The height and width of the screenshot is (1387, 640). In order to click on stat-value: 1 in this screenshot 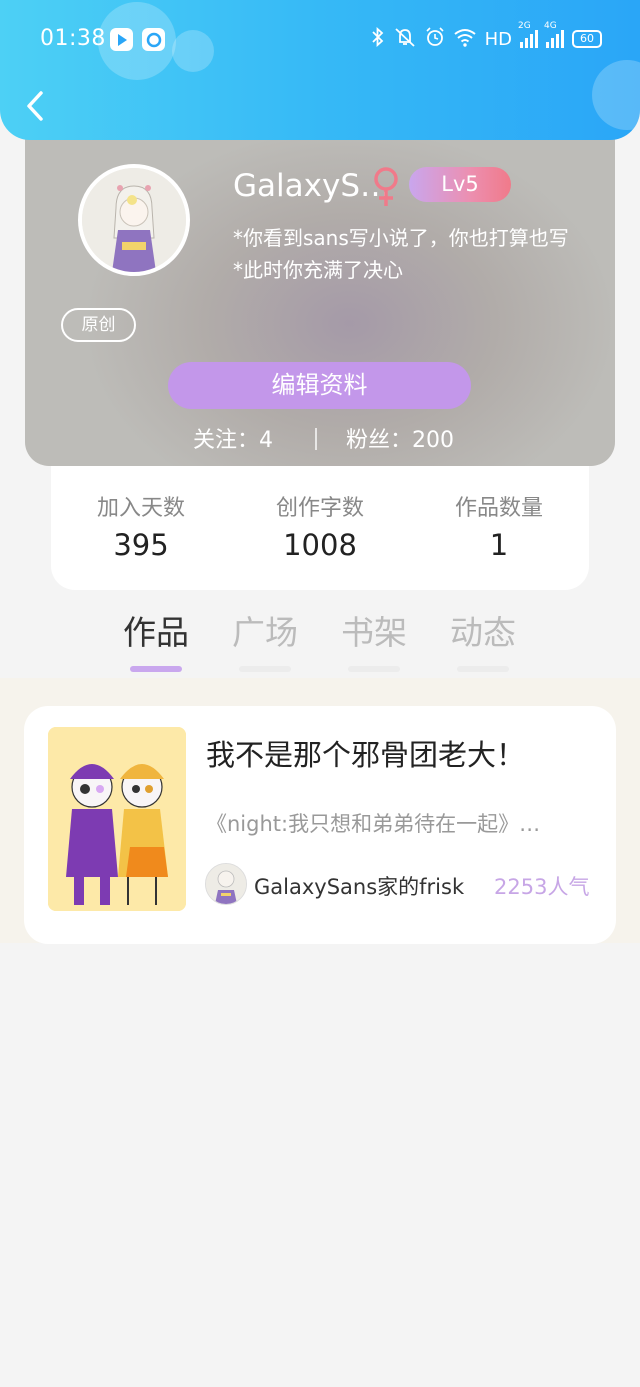, I will do `click(499, 545)`.